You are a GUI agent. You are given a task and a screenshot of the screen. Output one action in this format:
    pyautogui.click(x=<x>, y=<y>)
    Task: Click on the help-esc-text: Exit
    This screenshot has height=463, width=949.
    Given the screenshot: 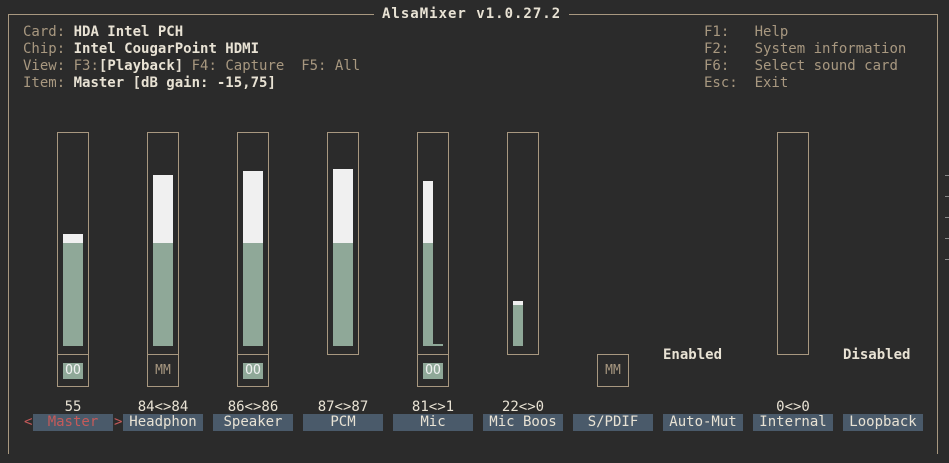 What is the action you would take?
    pyautogui.click(x=771, y=83)
    